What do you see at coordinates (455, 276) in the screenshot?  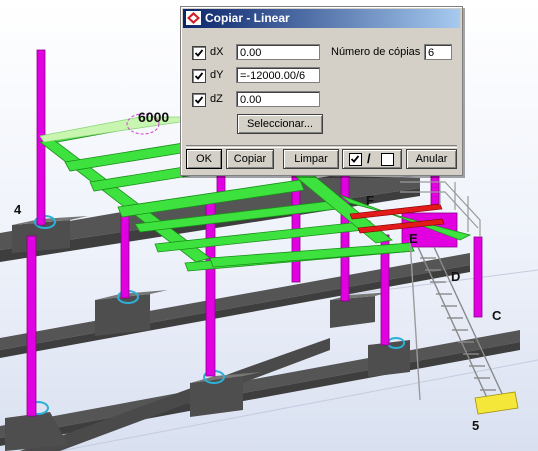 I see `grid-label-D: D` at bounding box center [455, 276].